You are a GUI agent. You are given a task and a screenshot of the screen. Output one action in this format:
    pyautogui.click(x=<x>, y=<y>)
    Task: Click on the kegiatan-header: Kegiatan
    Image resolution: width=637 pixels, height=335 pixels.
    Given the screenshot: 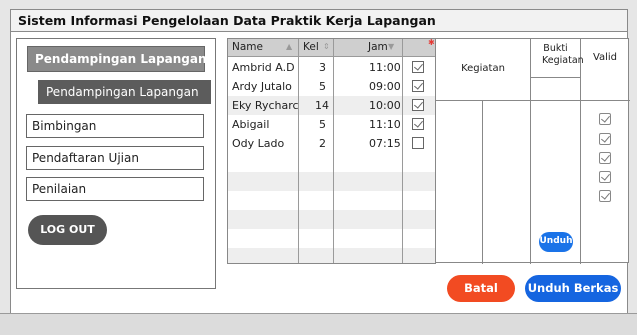 What is the action you would take?
    pyautogui.click(x=483, y=68)
    